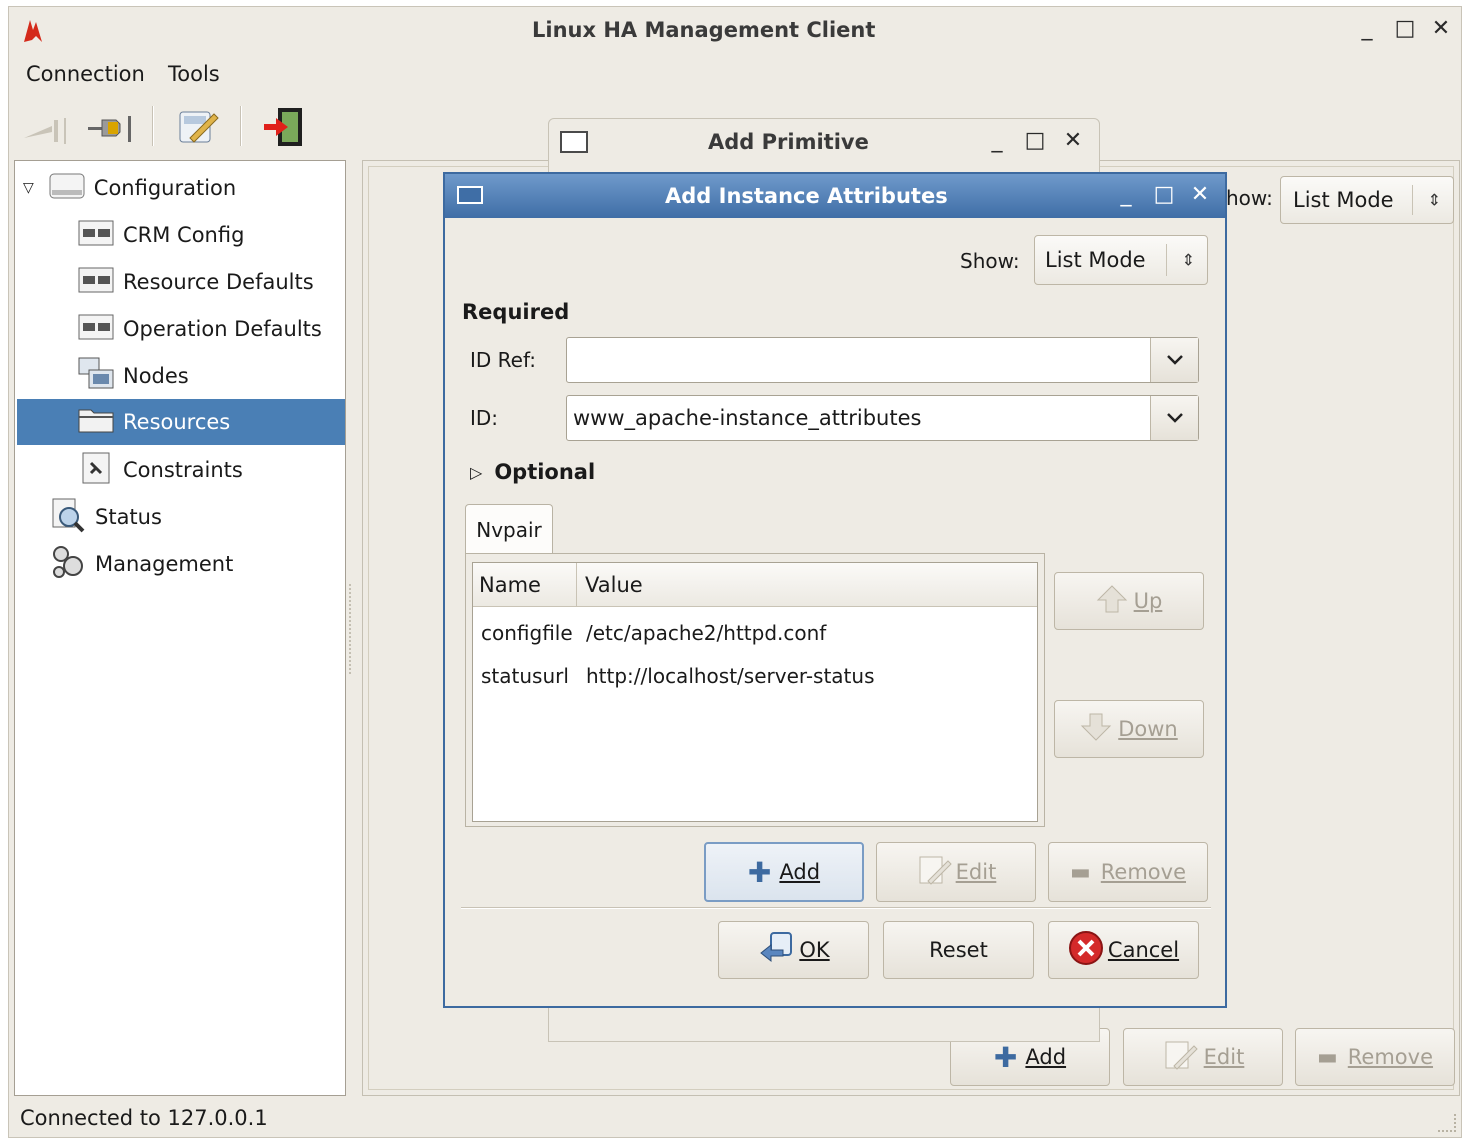 This screenshot has width=1462, height=1138. Describe the element at coordinates (96, 422) in the screenshot. I see `folder-icon` at that location.